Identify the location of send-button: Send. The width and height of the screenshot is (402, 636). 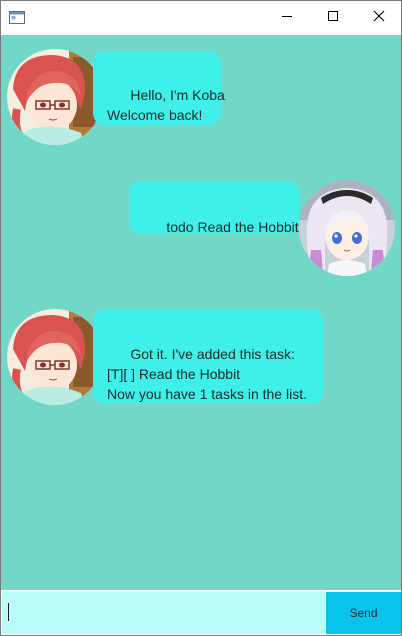
(363, 613).